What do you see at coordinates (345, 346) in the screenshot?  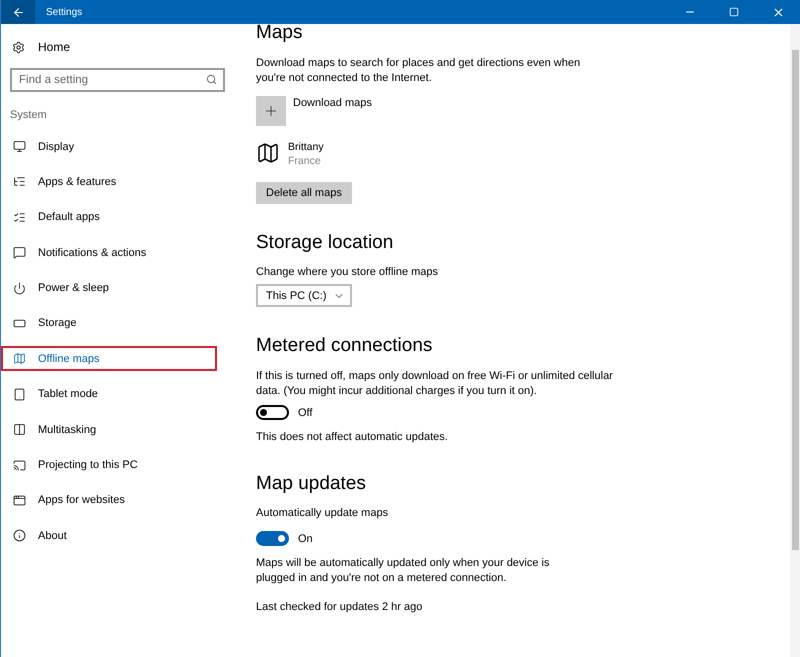 I see `section-heading: Metered connections` at bounding box center [345, 346].